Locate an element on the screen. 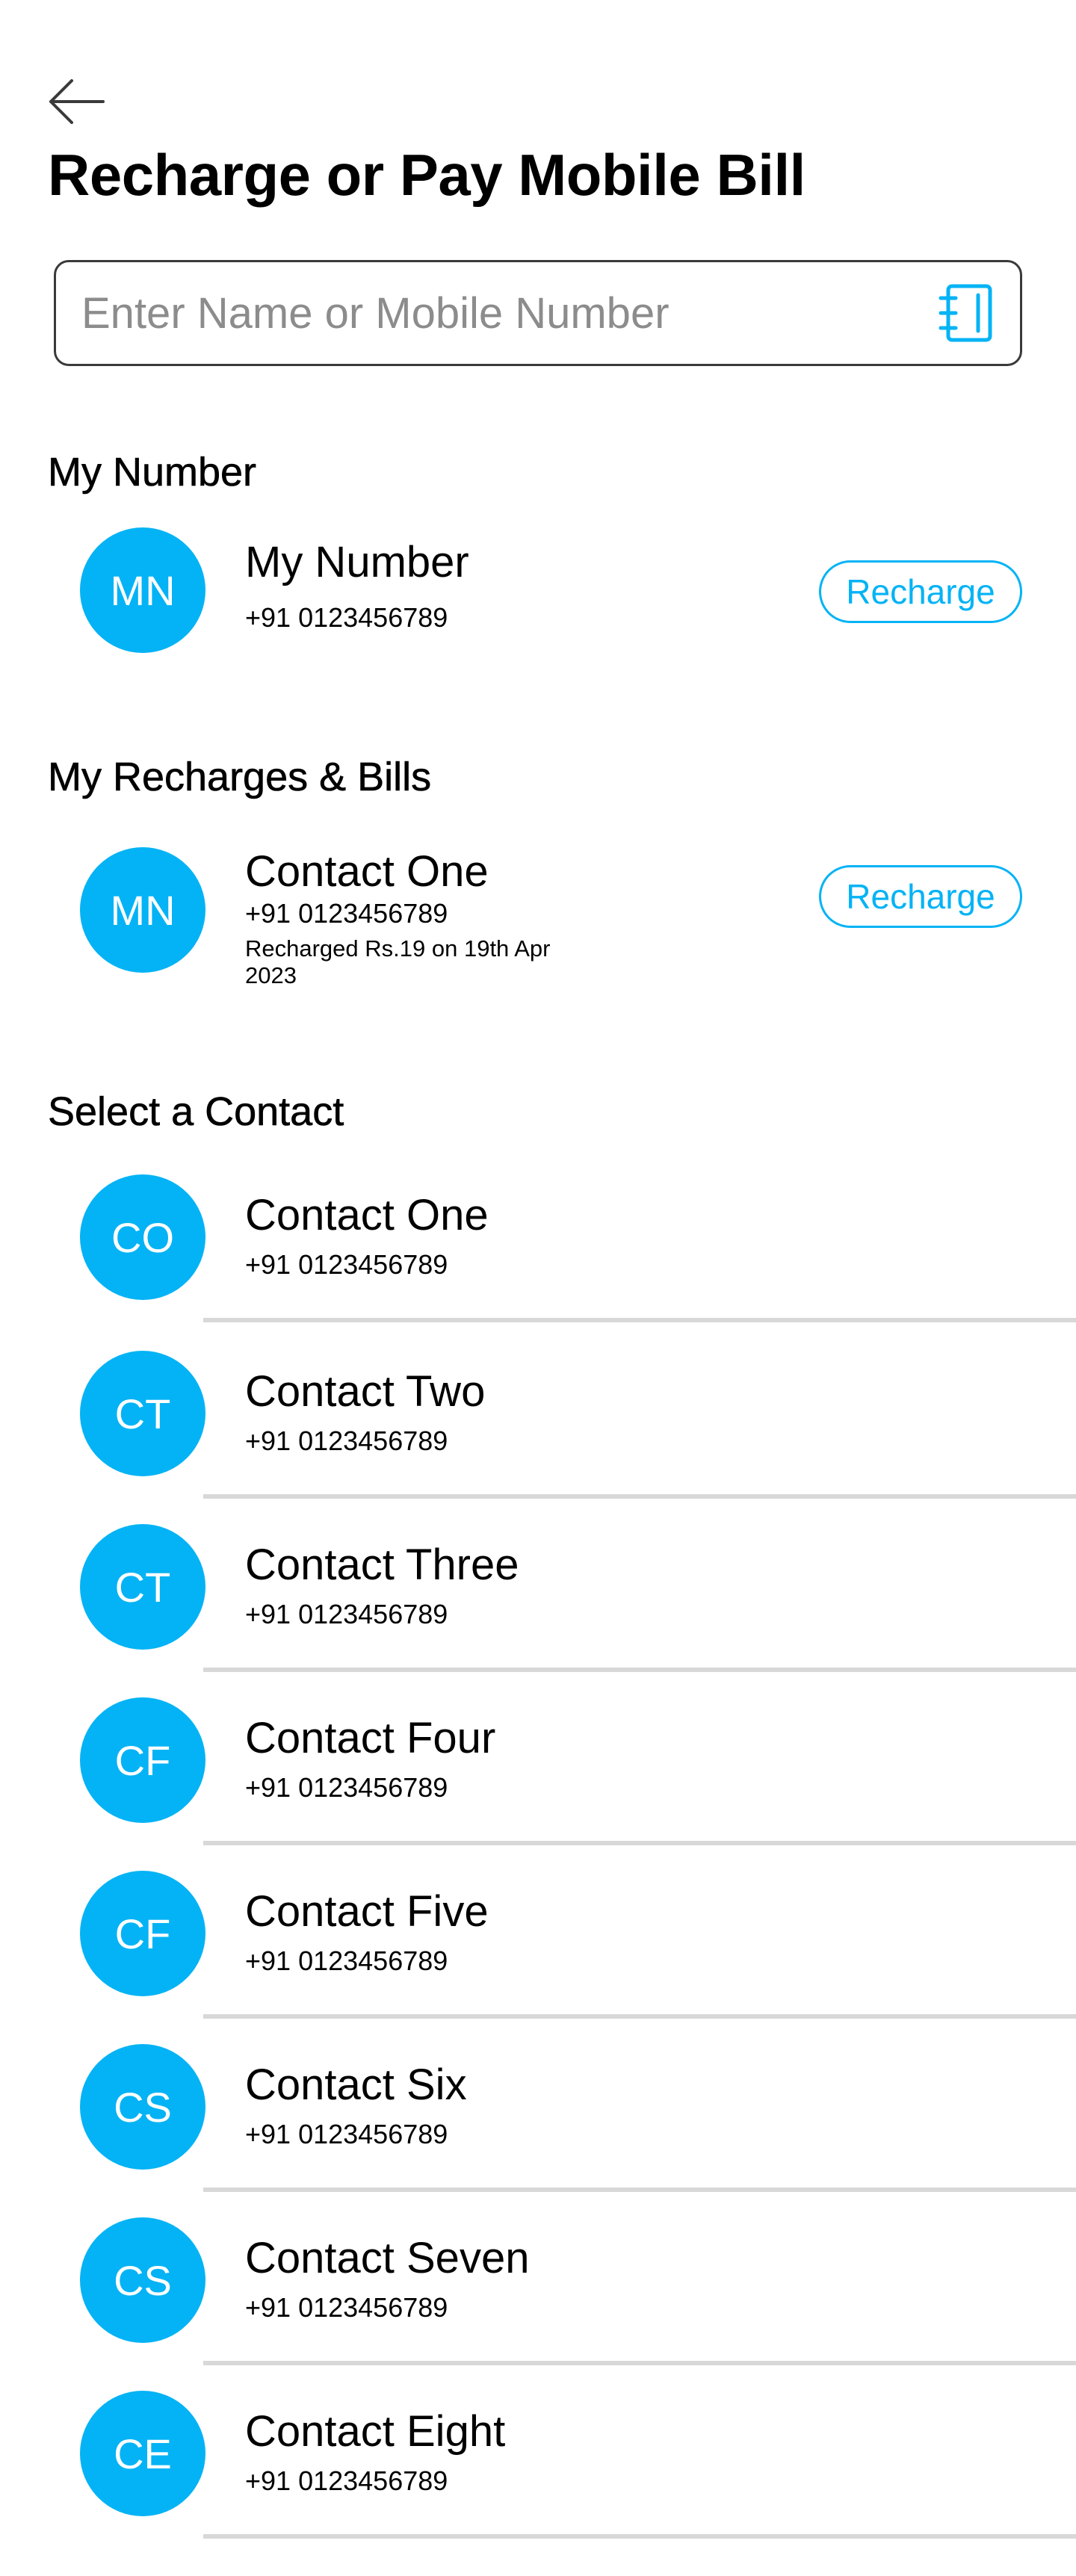 The width and height of the screenshot is (1076, 2576). back-button is located at coordinates (76, 102).